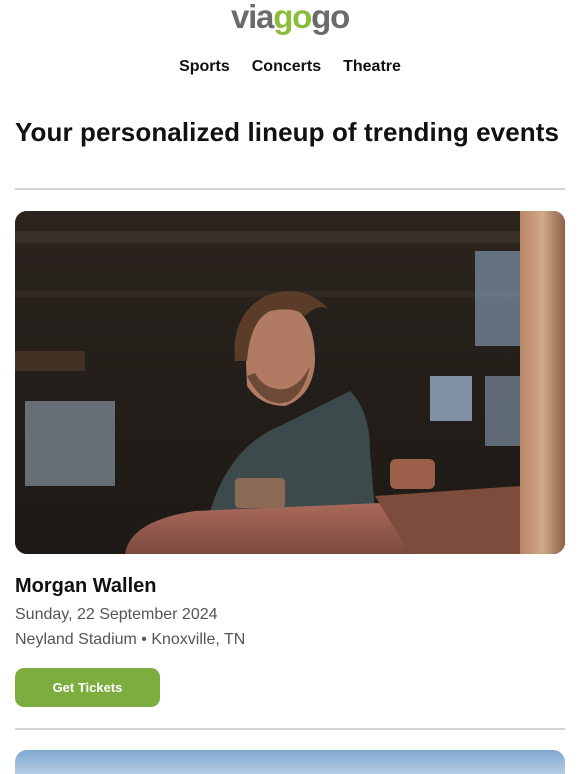  I want to click on viagogo-logo: viagogo, so click(290, 17).